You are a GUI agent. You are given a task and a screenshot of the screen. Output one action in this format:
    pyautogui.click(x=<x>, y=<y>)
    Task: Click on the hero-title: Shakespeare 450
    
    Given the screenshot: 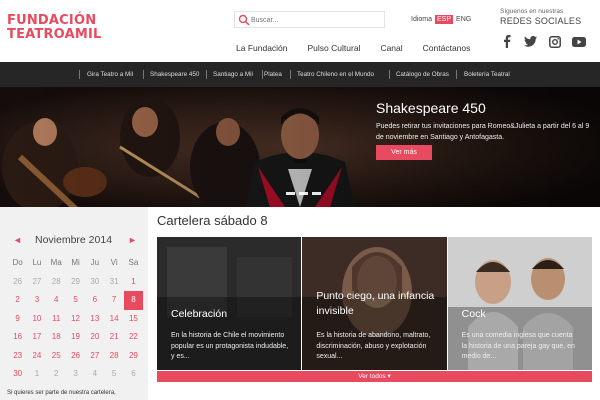 What is the action you would take?
    pyautogui.click(x=431, y=108)
    